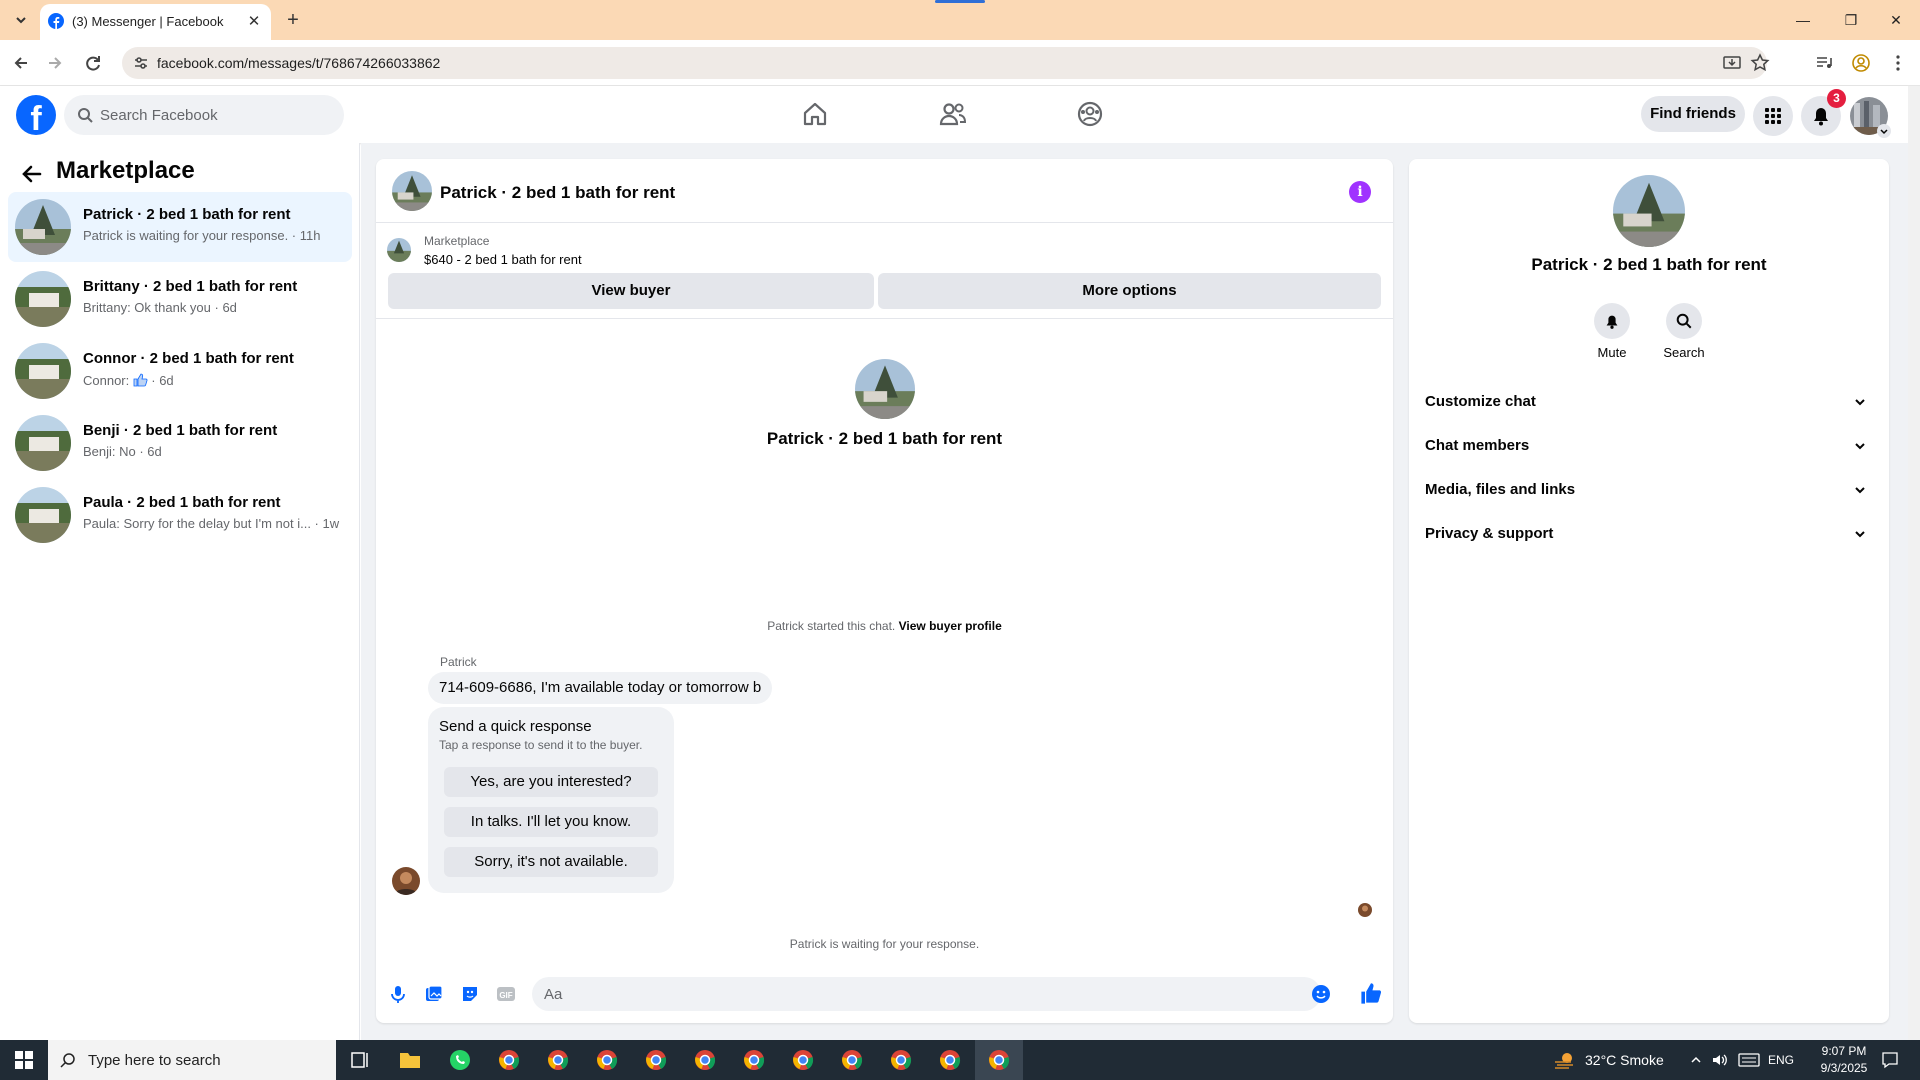  What do you see at coordinates (950, 626) in the screenshot?
I see `view-buyer-profile-link: View buyer profile` at bounding box center [950, 626].